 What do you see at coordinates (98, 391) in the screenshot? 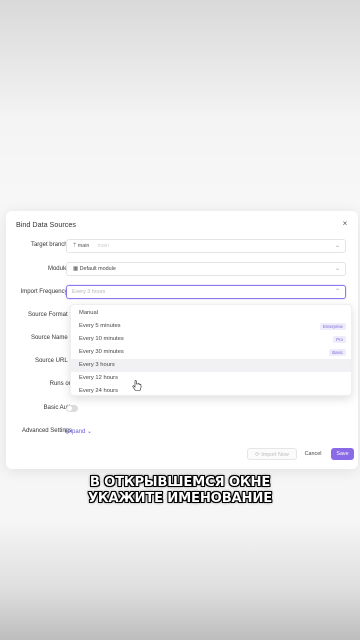
I see `frequency-option-label: Every 24 hours` at bounding box center [98, 391].